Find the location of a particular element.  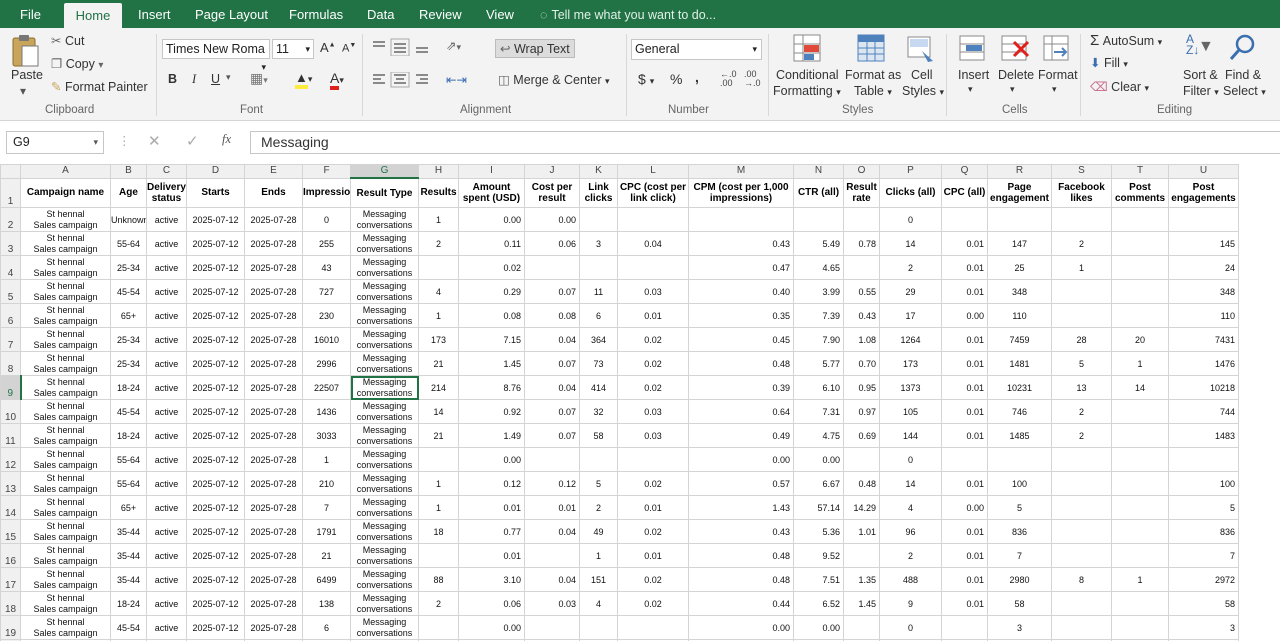

cell-cpm: 0.48 is located at coordinates (741, 579).